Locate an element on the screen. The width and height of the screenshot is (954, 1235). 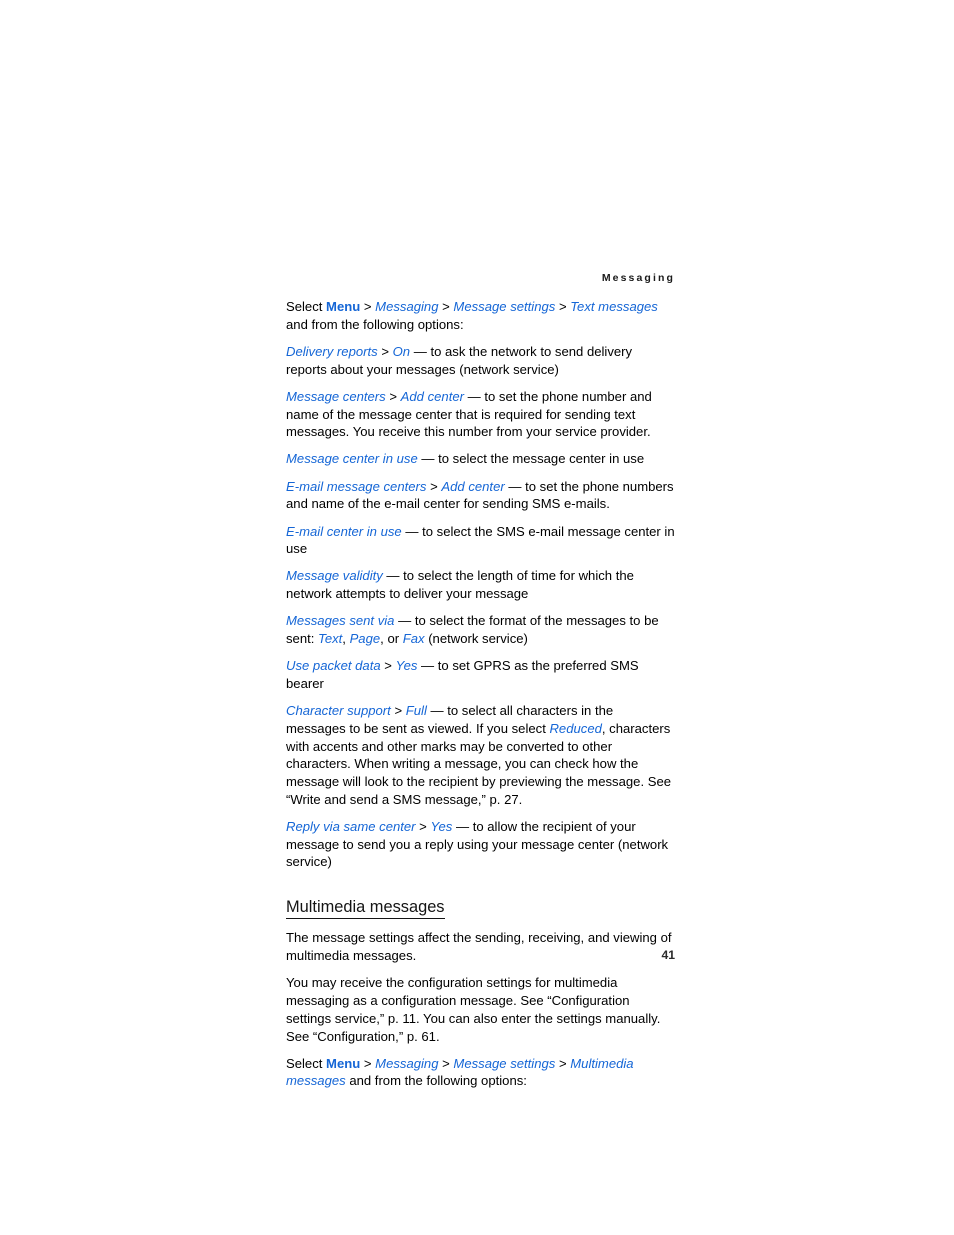
option-messages-sent-via: Messages sent via is located at coordinates (340, 621).